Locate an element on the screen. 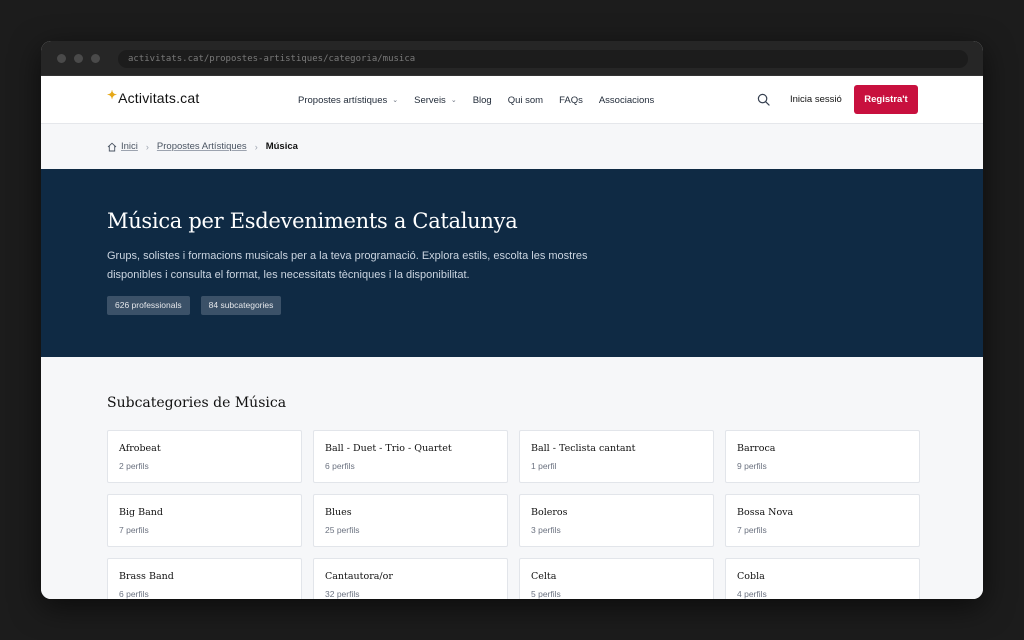 Image resolution: width=1024 pixels, height=640 pixels. subcategory-card: Blues 25 perfils is located at coordinates (410, 520).